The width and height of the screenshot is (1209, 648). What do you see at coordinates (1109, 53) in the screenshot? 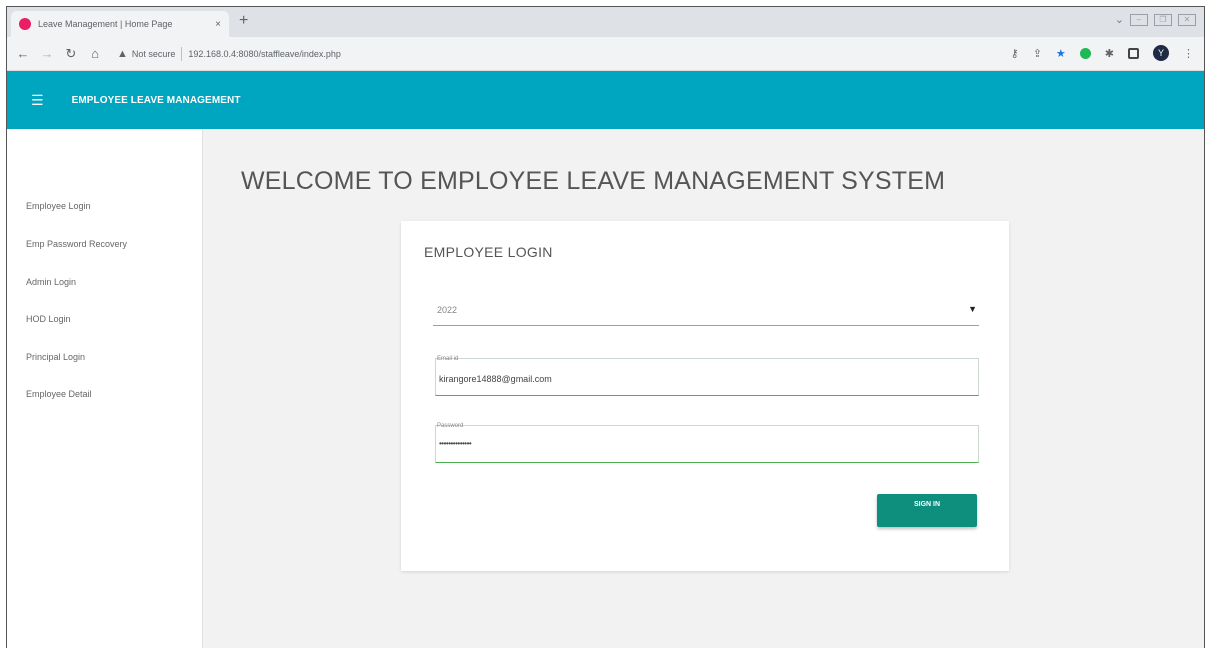
I see `puzzle-icon: ✱` at bounding box center [1109, 53].